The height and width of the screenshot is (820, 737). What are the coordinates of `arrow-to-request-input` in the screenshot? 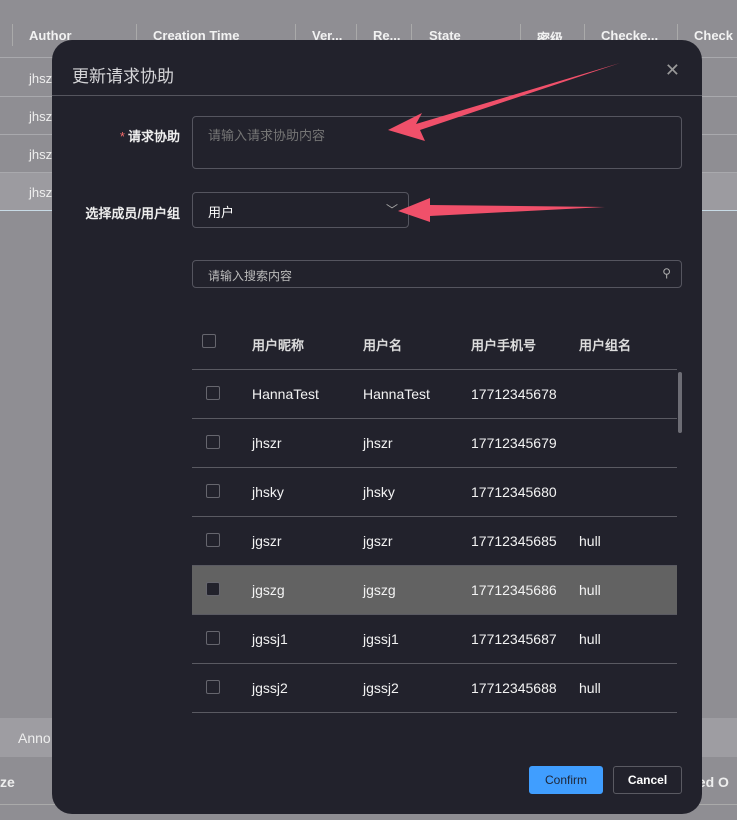 It's located at (504, 102).